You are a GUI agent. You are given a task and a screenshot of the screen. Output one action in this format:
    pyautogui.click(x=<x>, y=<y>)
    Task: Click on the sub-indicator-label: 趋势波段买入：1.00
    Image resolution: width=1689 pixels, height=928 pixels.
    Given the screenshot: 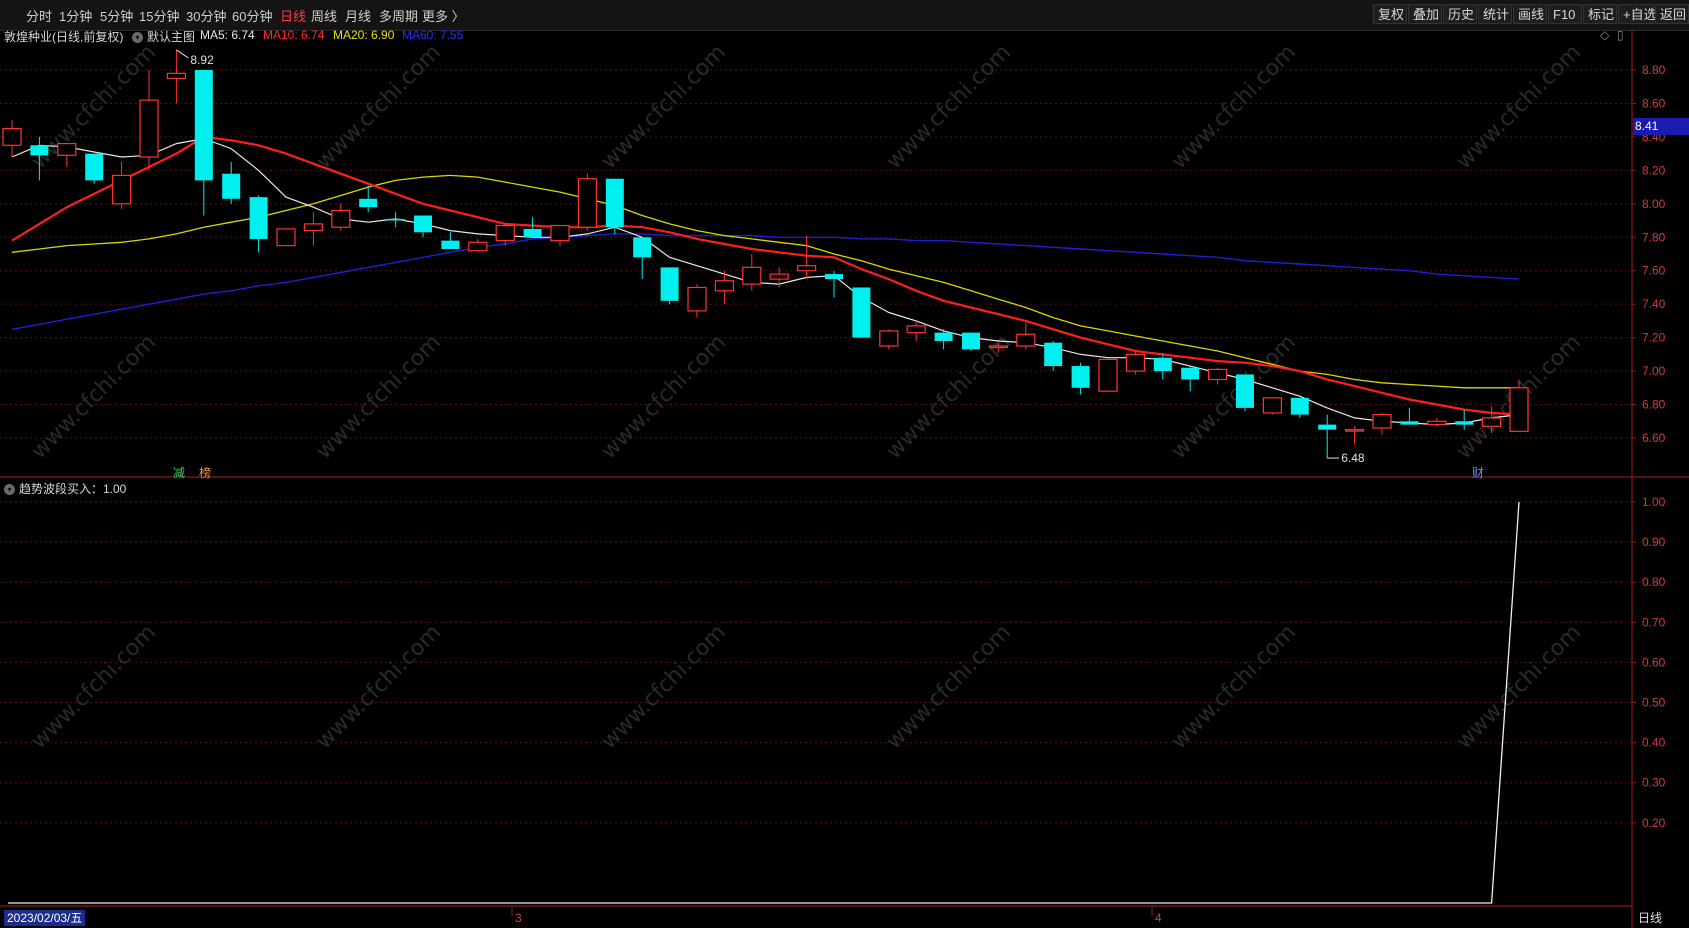 What is the action you would take?
    pyautogui.click(x=73, y=489)
    